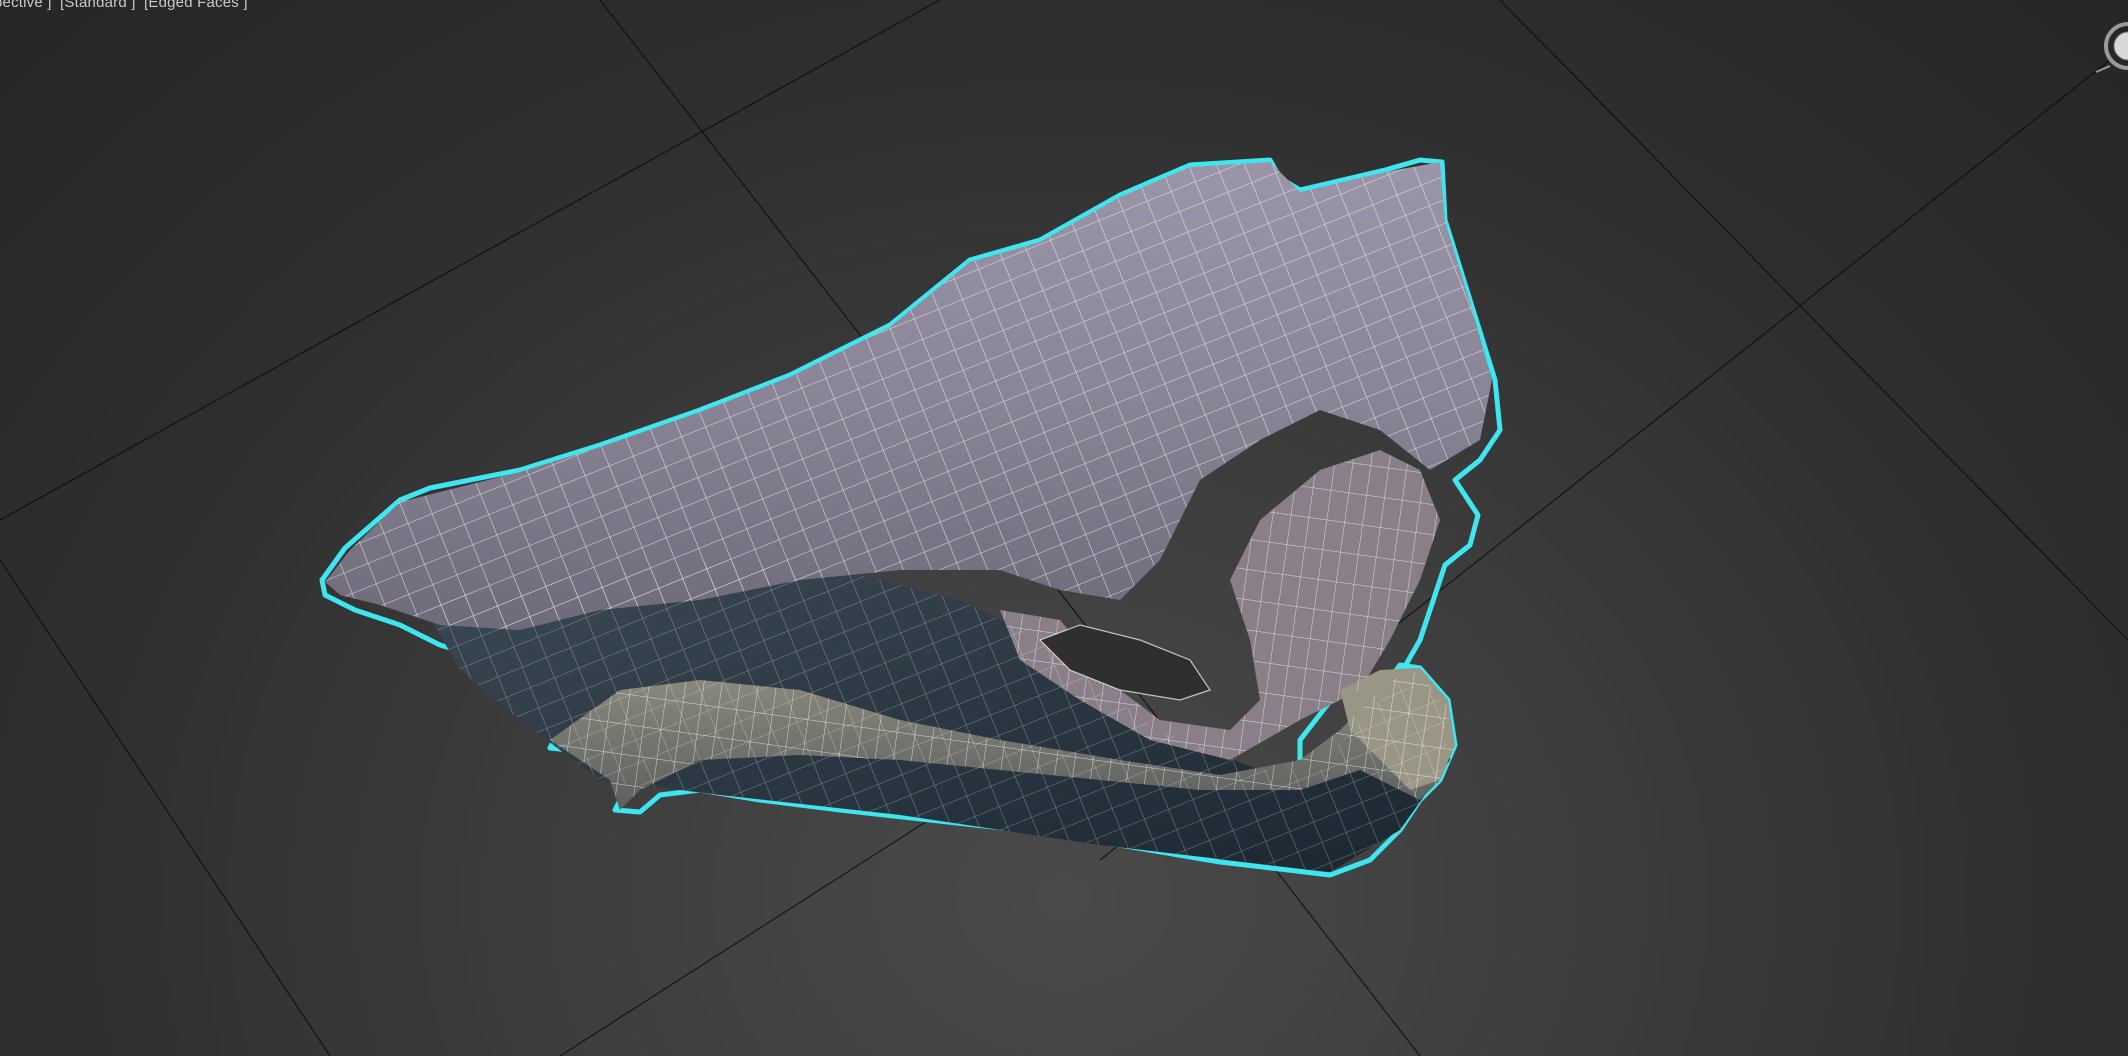  What do you see at coordinates (2108, 44) in the screenshot?
I see `viewcube-icon` at bounding box center [2108, 44].